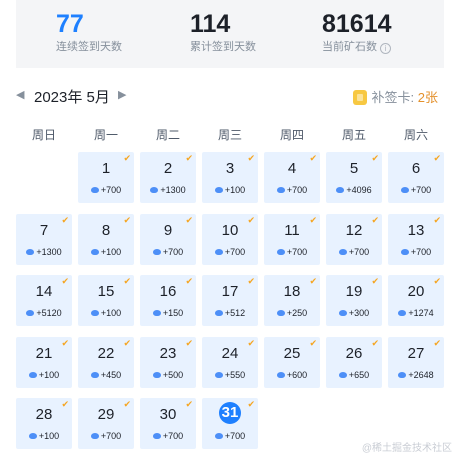 This screenshot has height=460, width=460. Describe the element at coordinates (106, 375) in the screenshot. I see `day-reward: +450` at that location.